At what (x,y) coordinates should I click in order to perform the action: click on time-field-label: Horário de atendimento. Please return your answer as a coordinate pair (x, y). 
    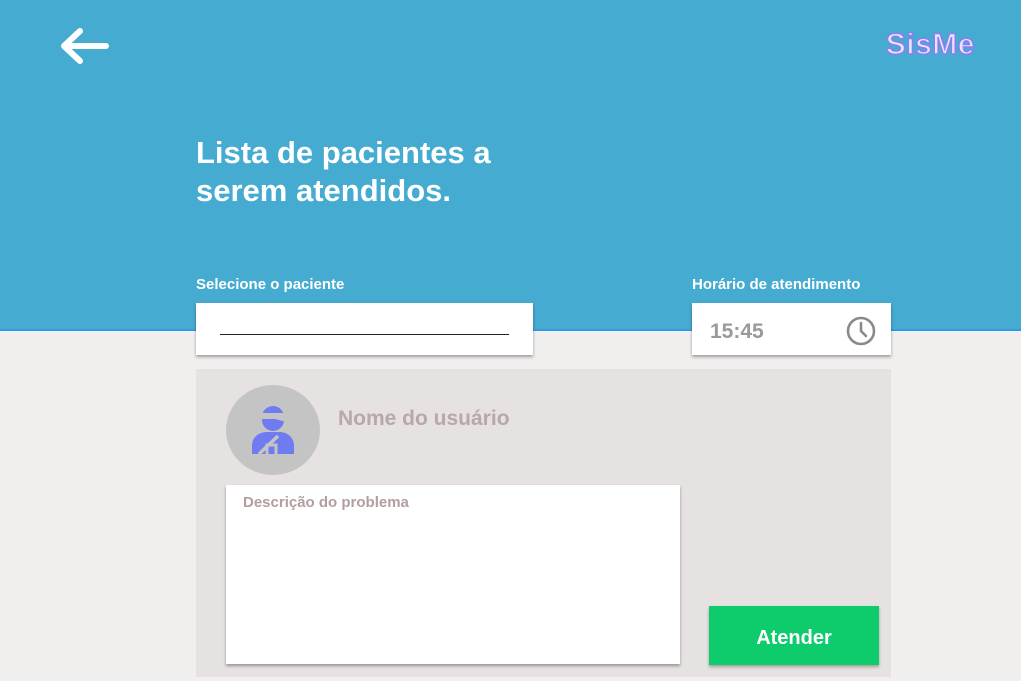
    Looking at the image, I should click on (776, 284).